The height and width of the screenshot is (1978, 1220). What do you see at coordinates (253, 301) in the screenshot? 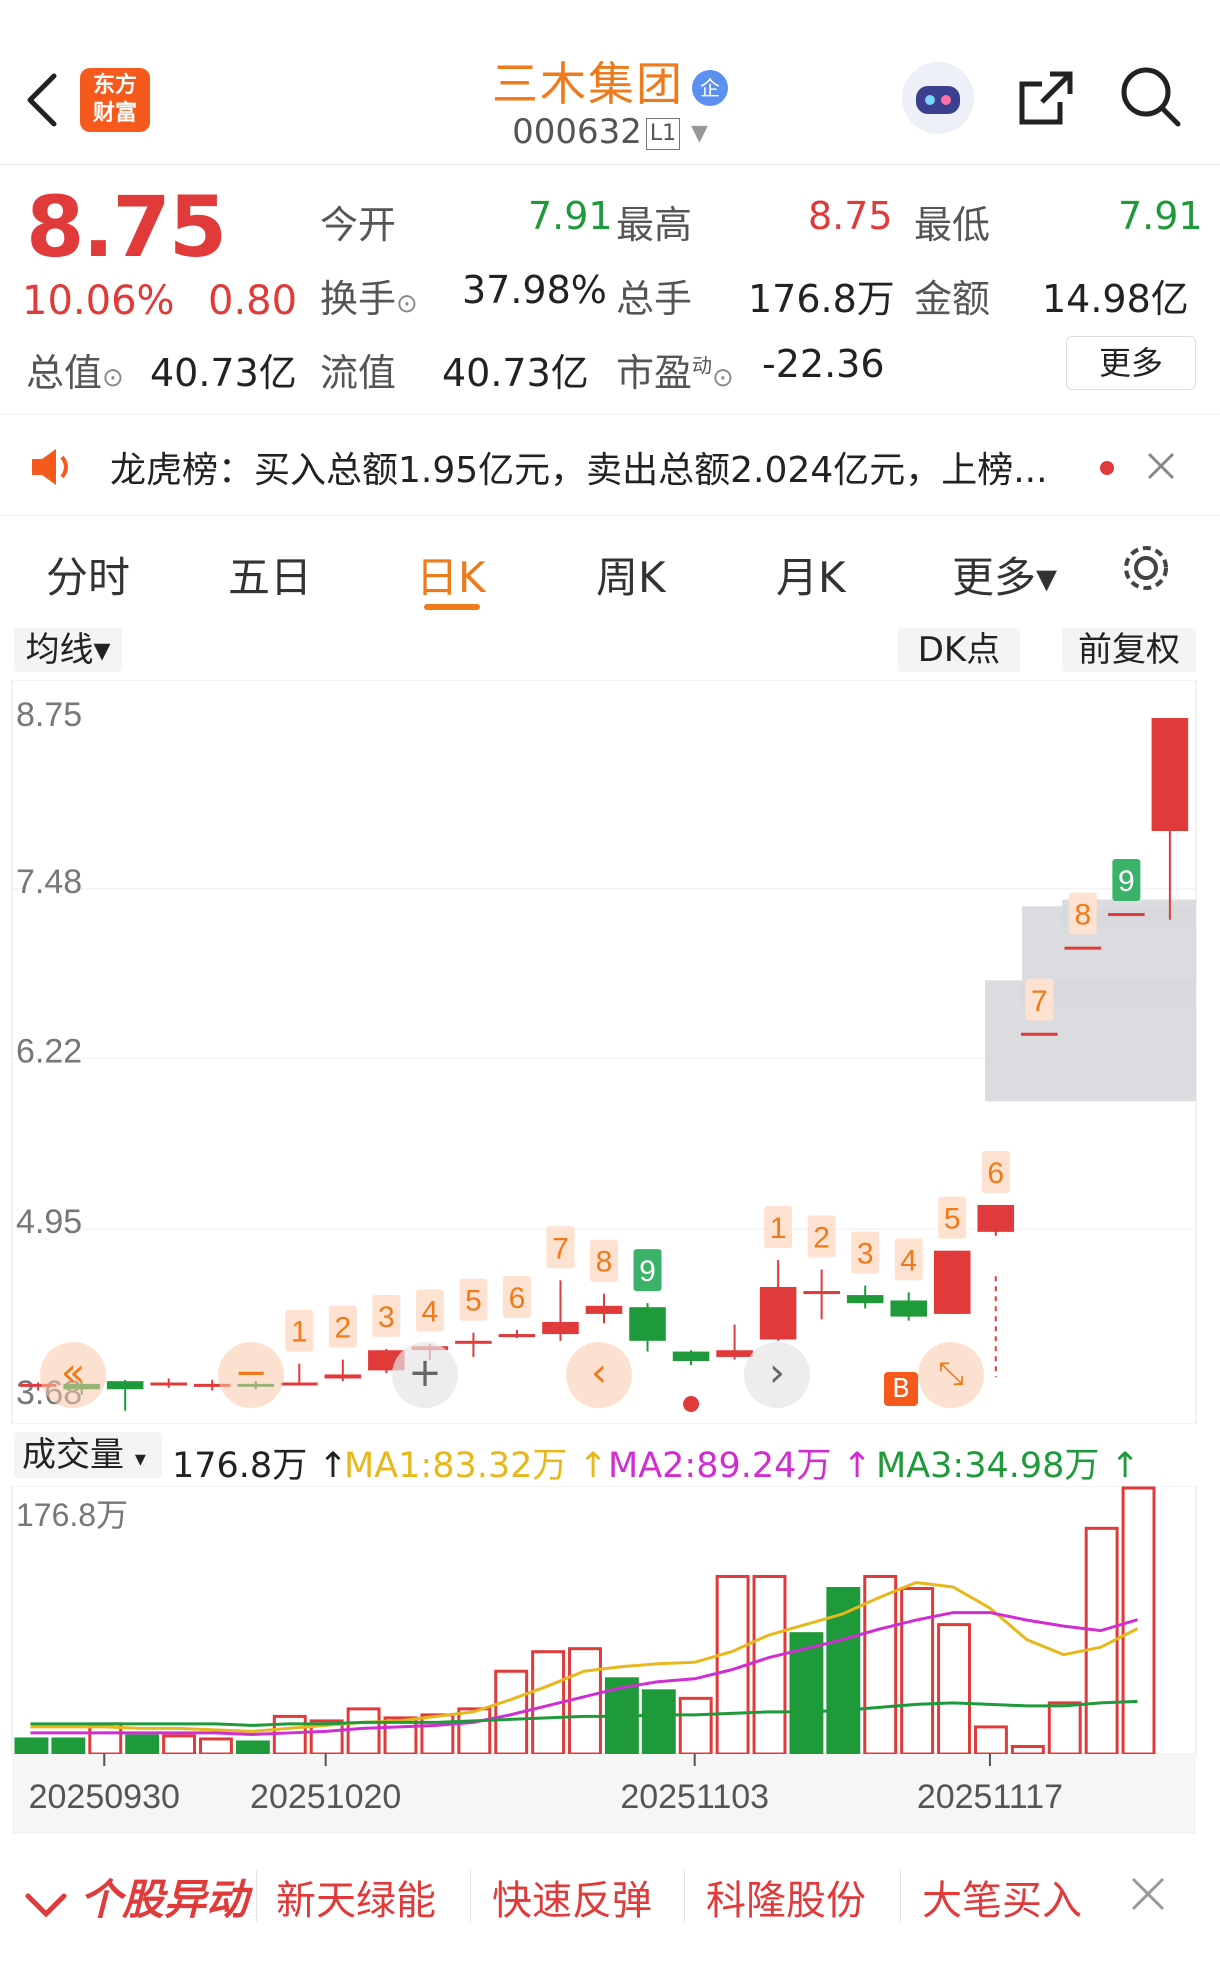
I see `change-amount: 0.80` at bounding box center [253, 301].